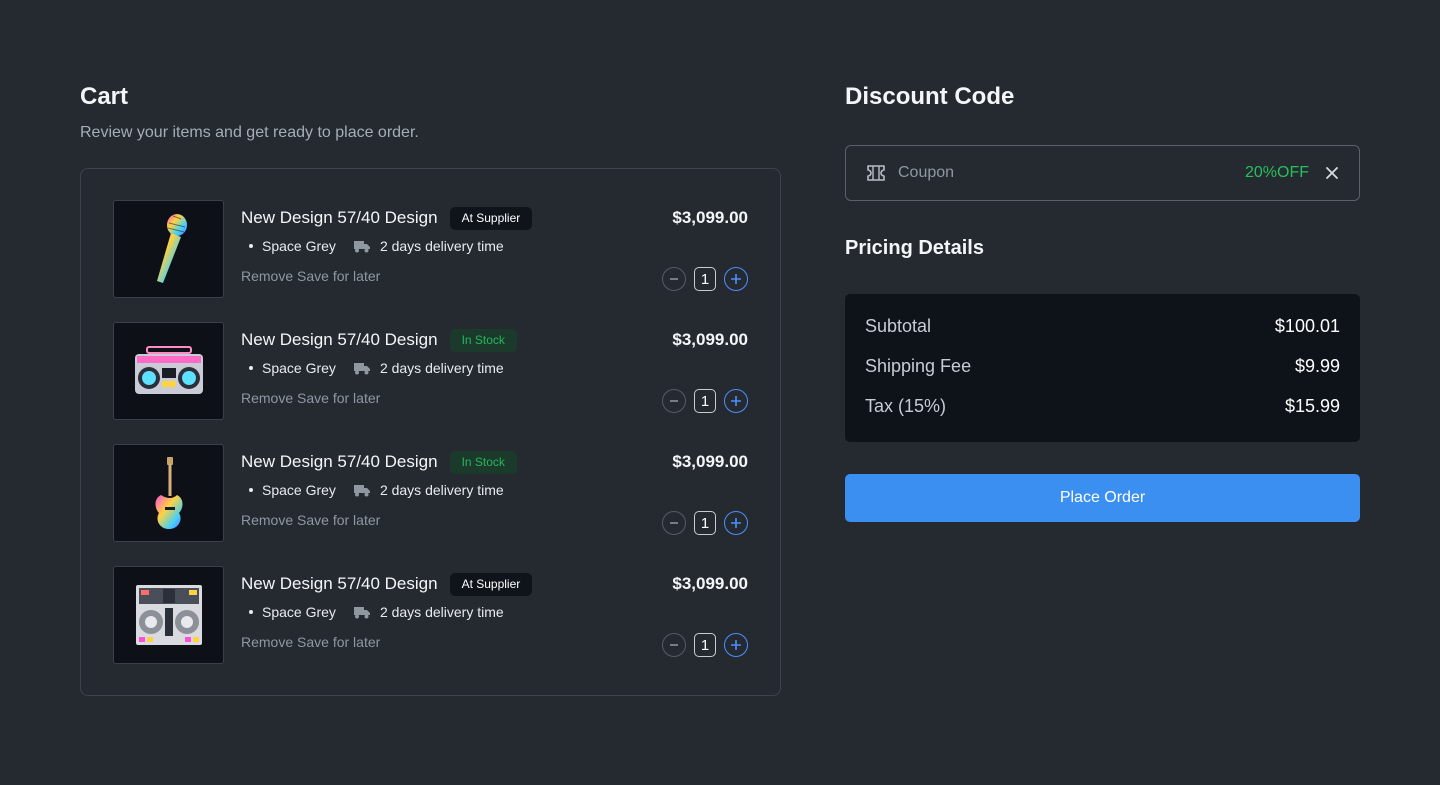  What do you see at coordinates (906, 406) in the screenshot?
I see `pricing-label: Tax (15%)` at bounding box center [906, 406].